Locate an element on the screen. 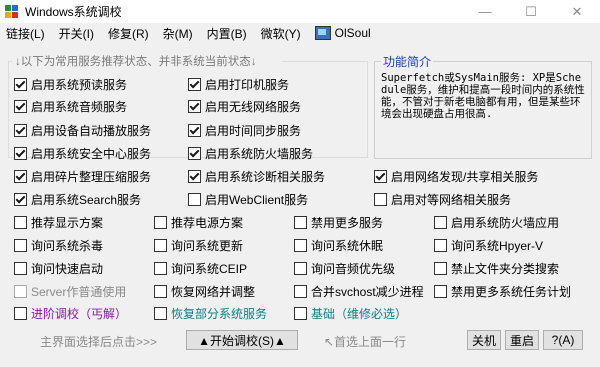 The width and height of the screenshot is (600, 367). checkbox-label: 启用设备自动播放服务 is located at coordinates (91, 130).